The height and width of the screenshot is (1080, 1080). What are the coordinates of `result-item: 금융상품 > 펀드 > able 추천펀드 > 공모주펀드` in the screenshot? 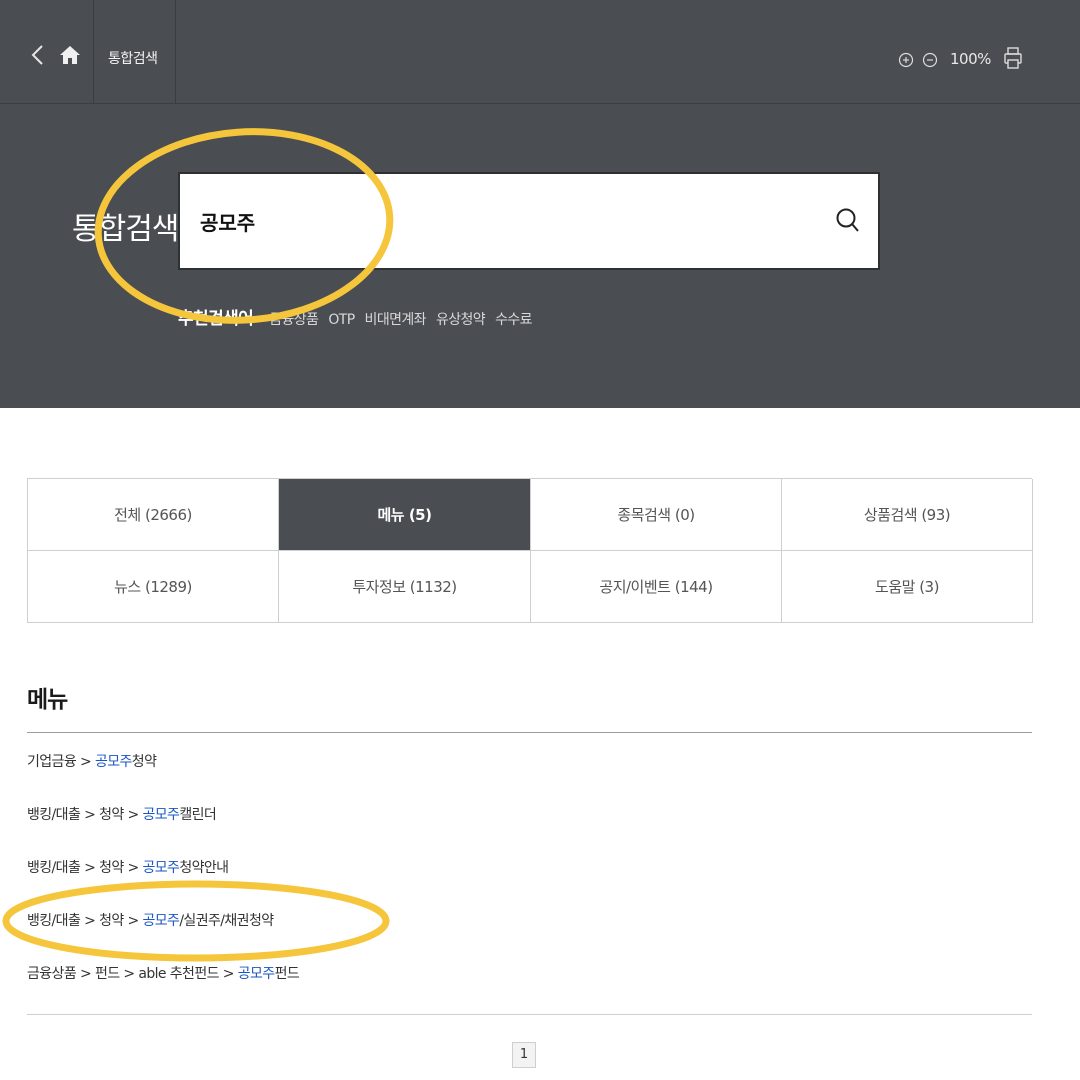 It's located at (529, 990).